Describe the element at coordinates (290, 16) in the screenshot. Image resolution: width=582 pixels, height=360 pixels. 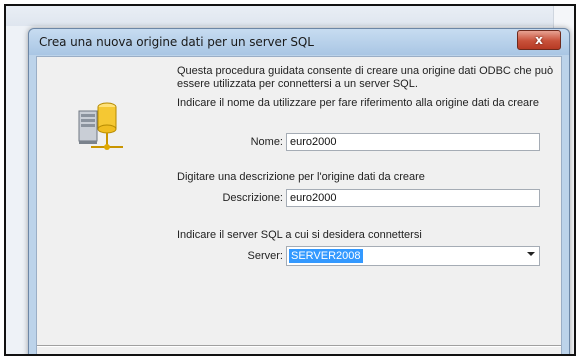
I see `background-window-strip` at that location.